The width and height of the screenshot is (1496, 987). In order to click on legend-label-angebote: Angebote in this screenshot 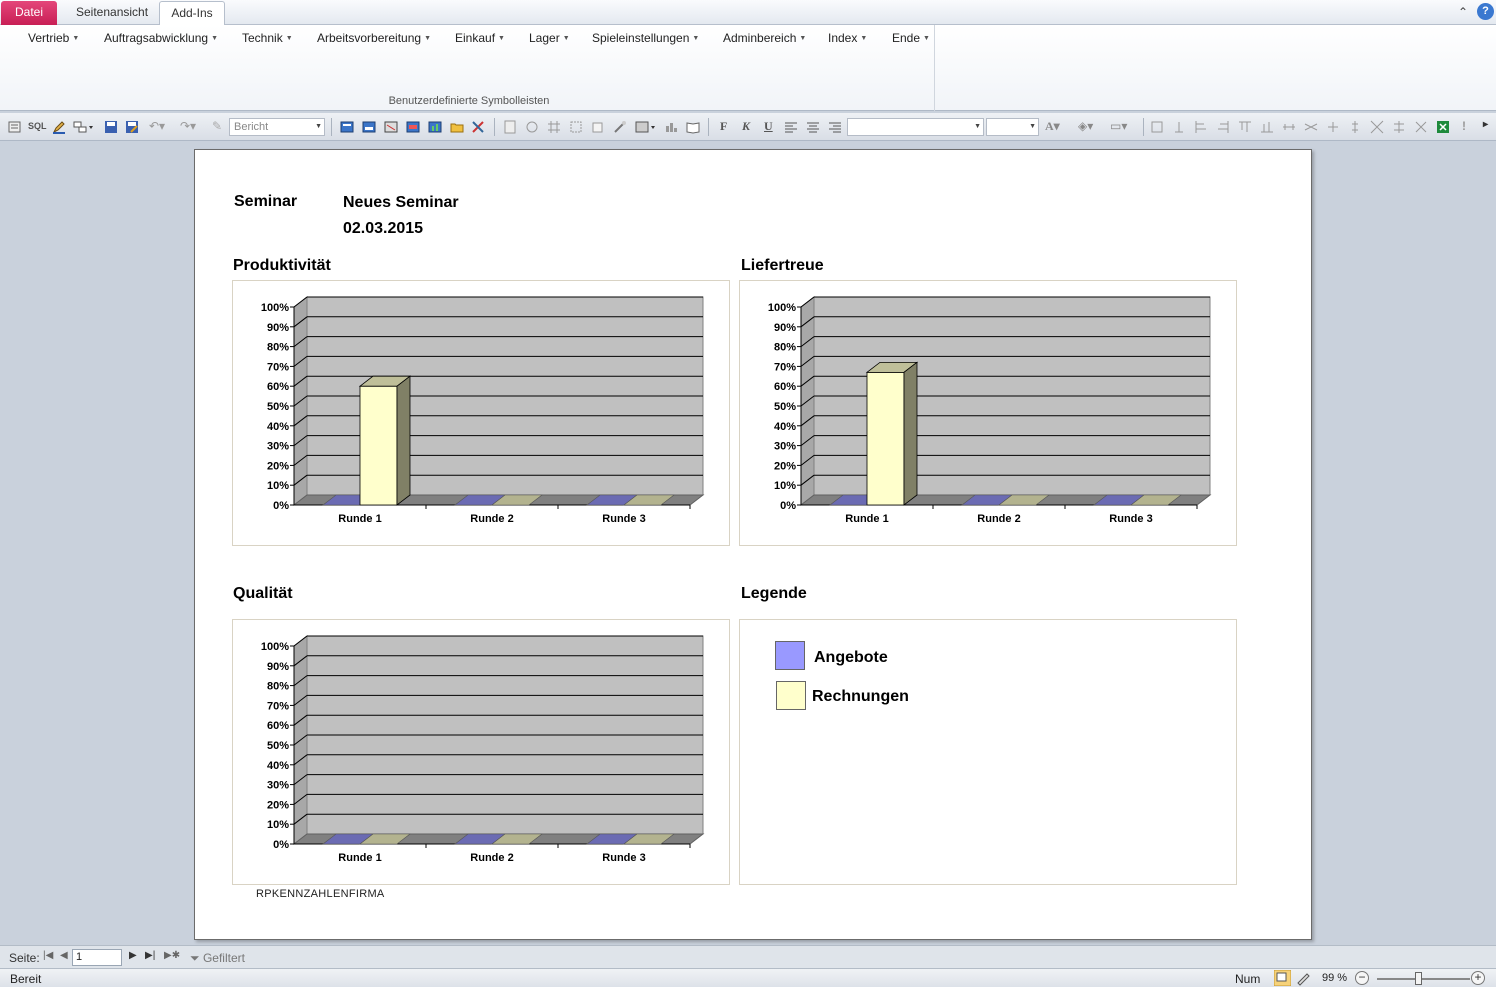, I will do `click(851, 657)`.